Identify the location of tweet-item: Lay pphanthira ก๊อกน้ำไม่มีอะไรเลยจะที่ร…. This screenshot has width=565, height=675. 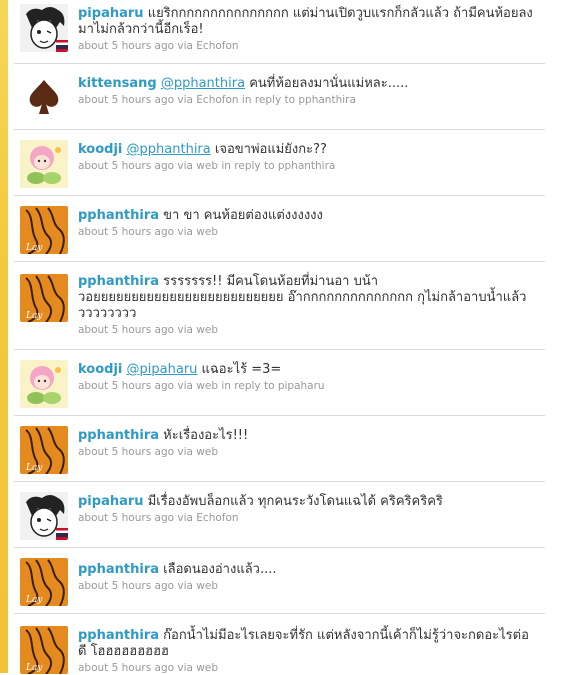
(279, 644).